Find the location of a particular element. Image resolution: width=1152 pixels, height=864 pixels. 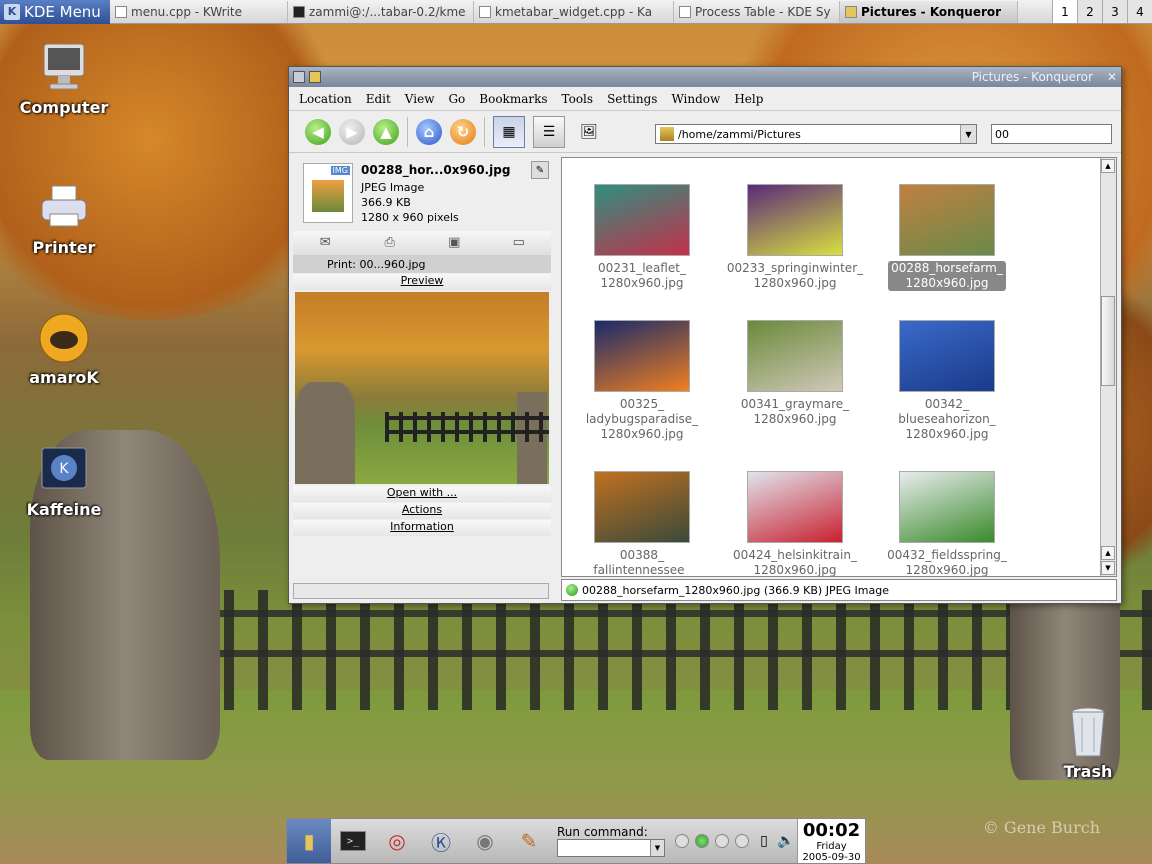

service-bar: ✉ ⎙ ▣ ▭ is located at coordinates (422, 243).